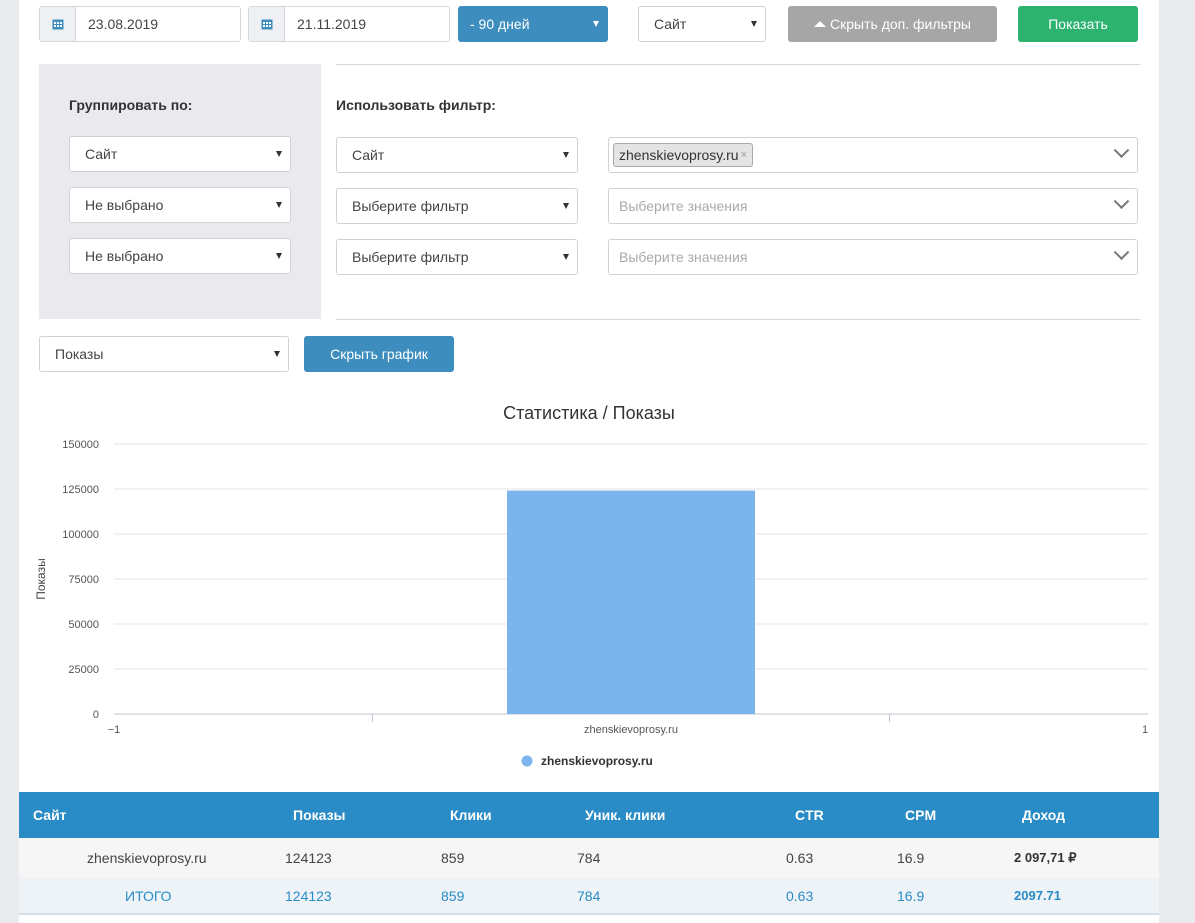 This screenshot has width=1195, height=923. What do you see at coordinates (319, 815) in the screenshot?
I see `column-header-impressions: Показы` at bounding box center [319, 815].